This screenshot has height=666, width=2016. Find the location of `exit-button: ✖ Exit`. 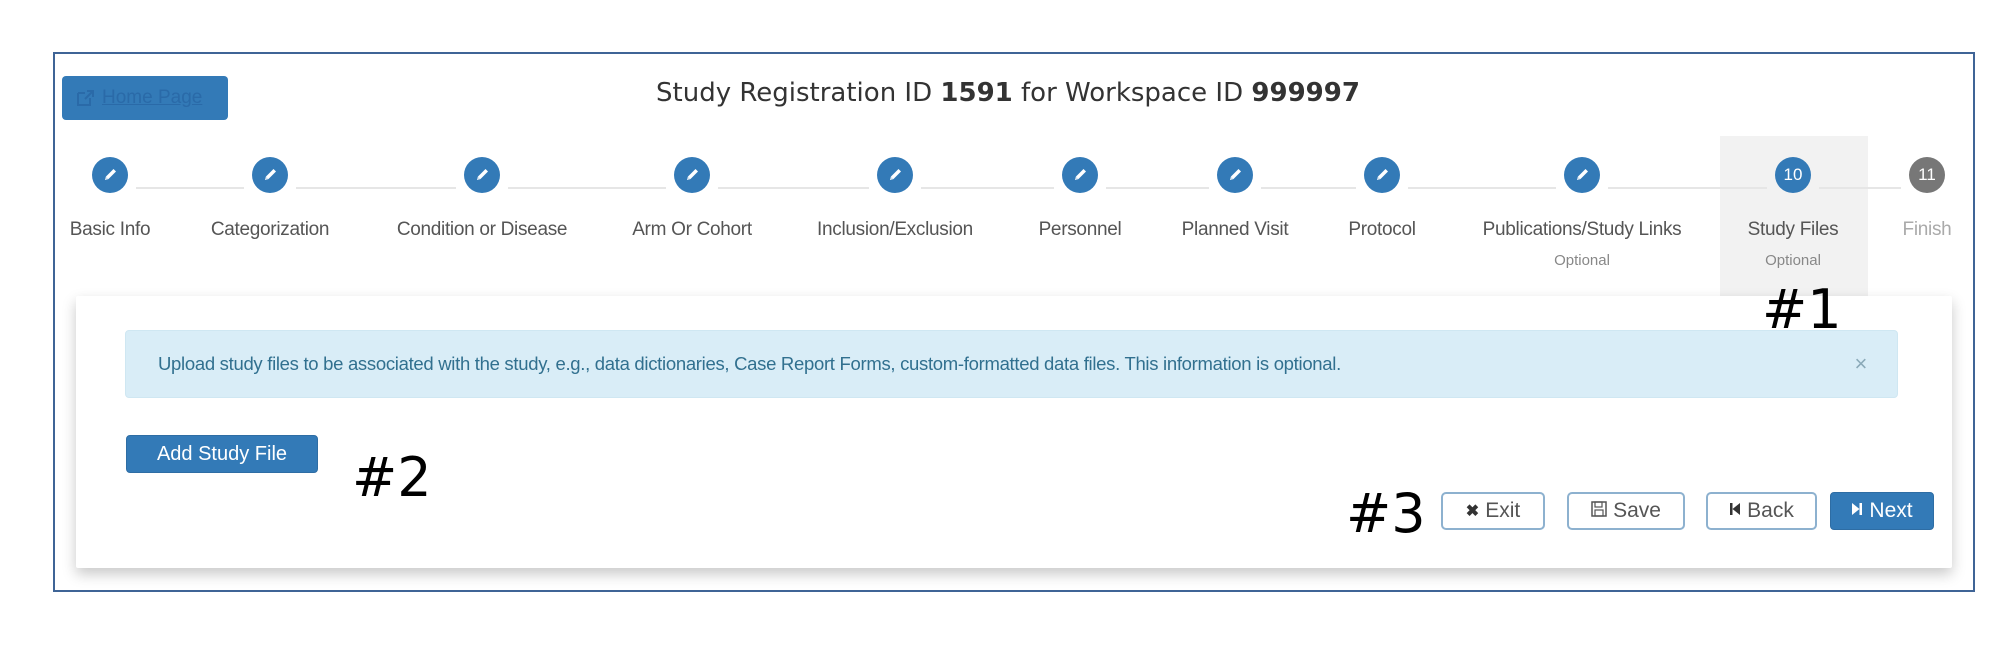

exit-button: ✖ Exit is located at coordinates (1493, 511).